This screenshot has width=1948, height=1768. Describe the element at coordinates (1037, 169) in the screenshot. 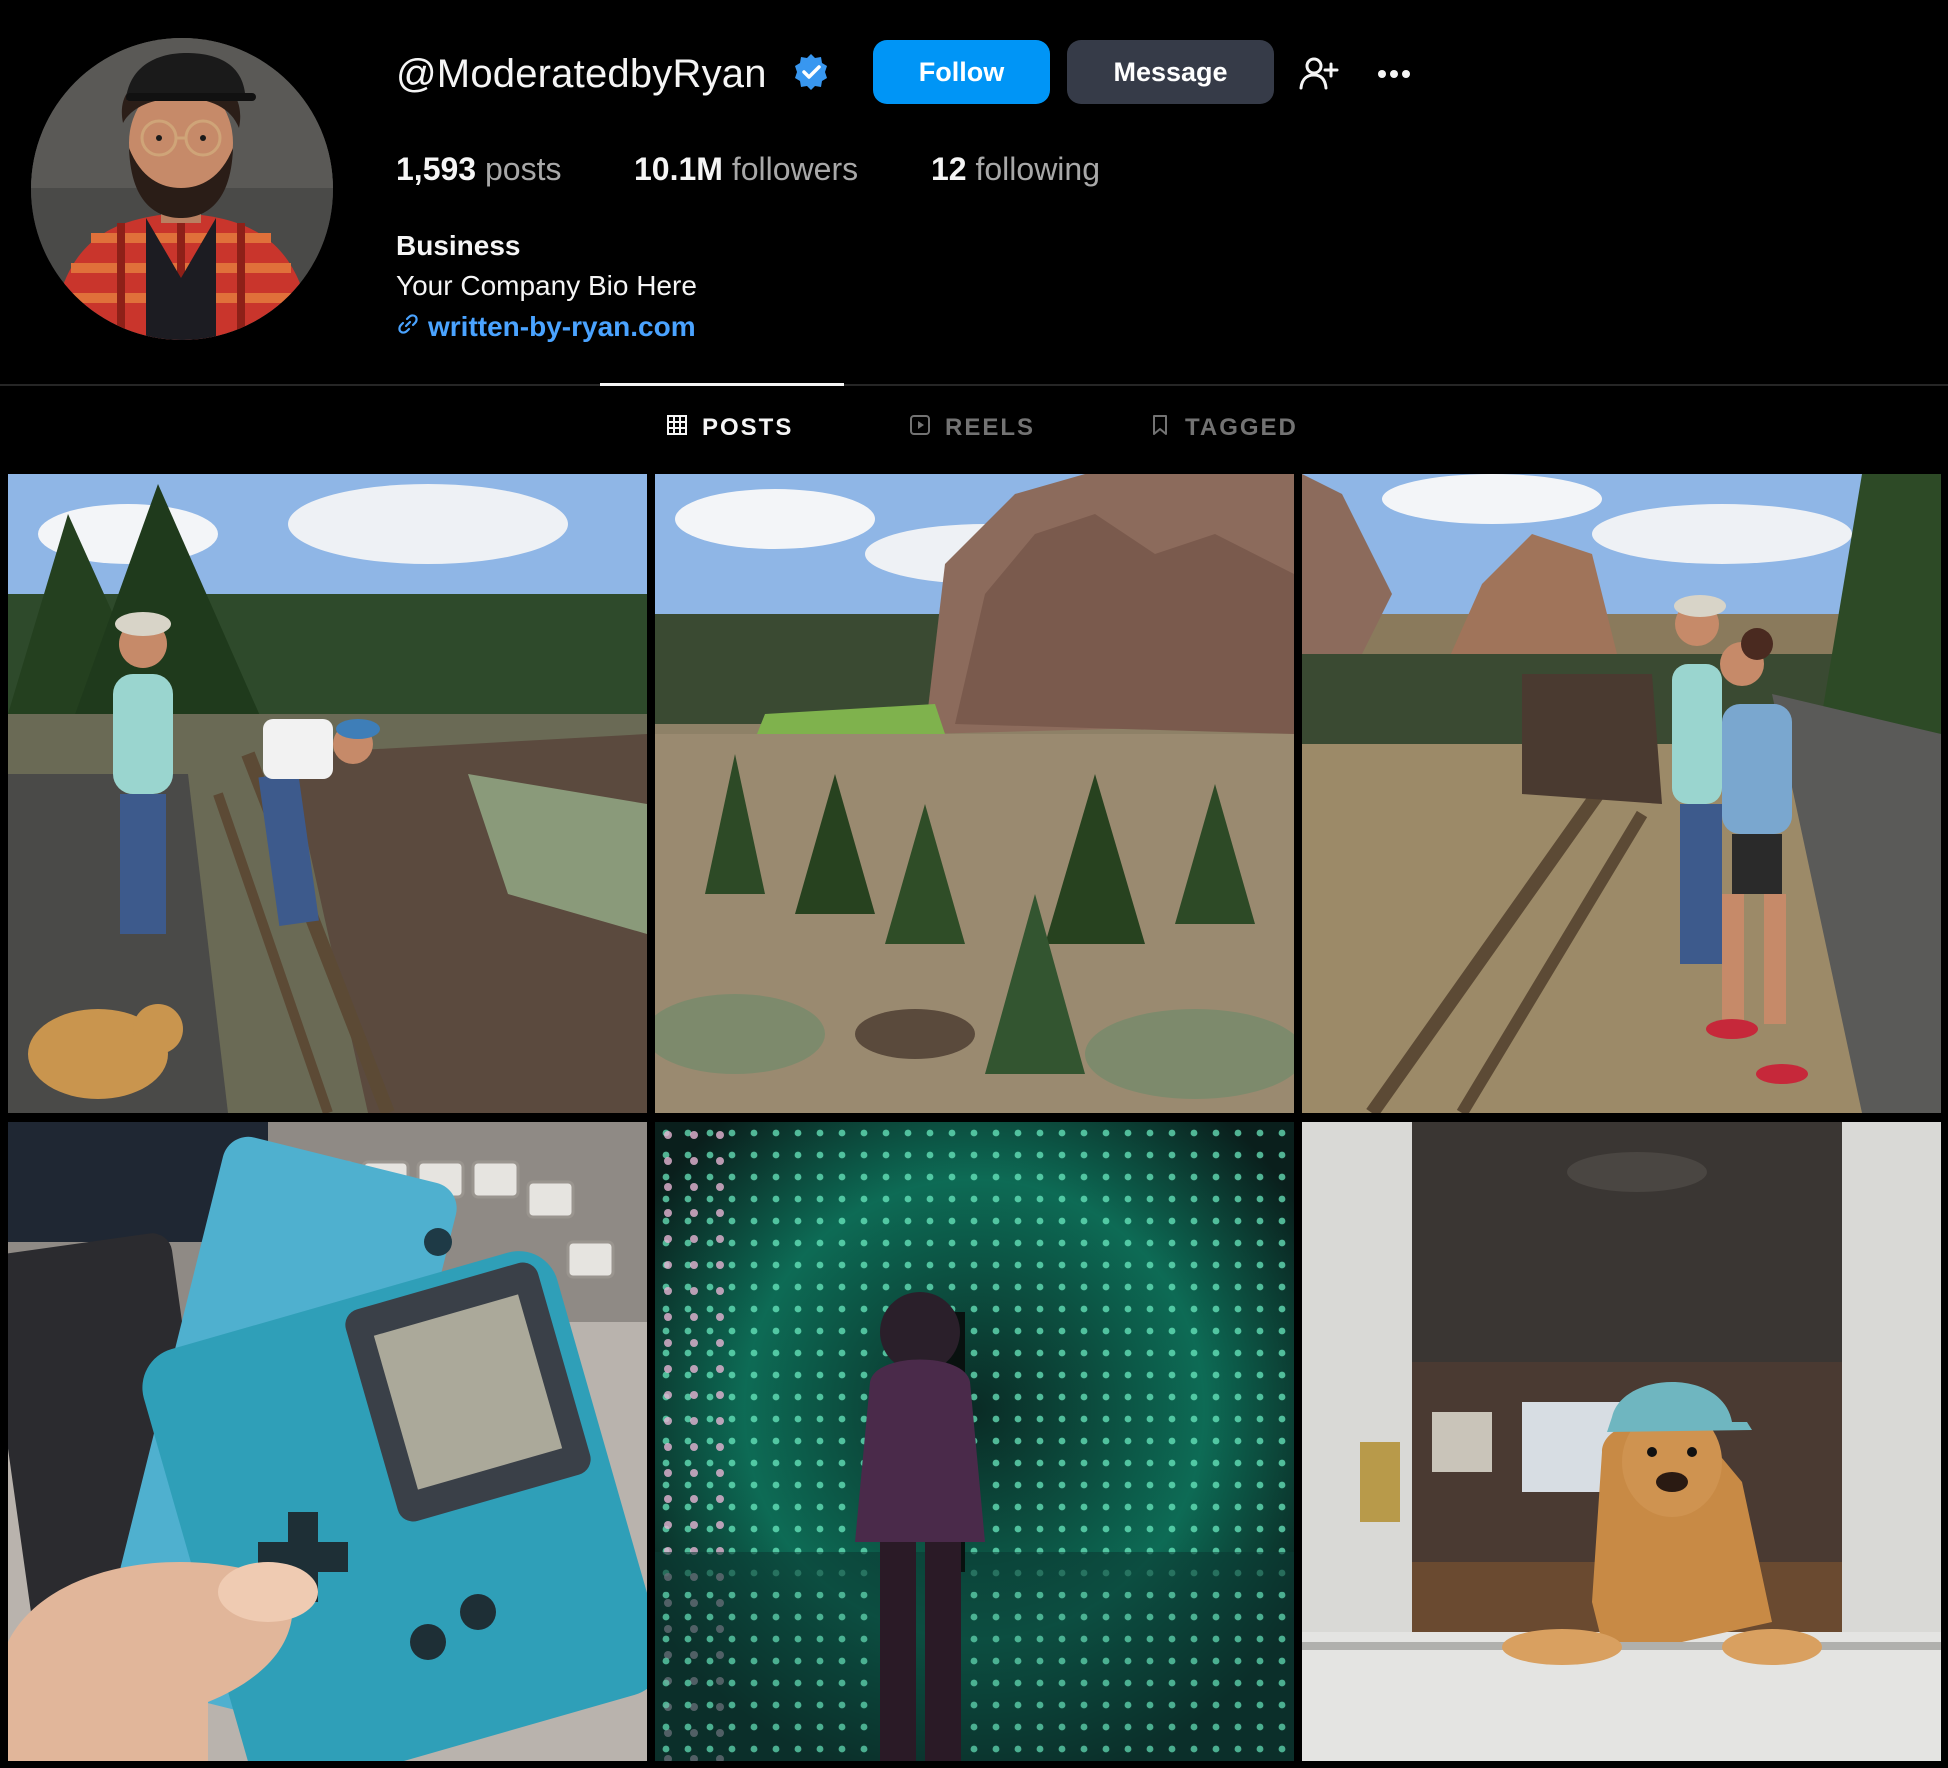

I see `following-count-label: following` at that location.